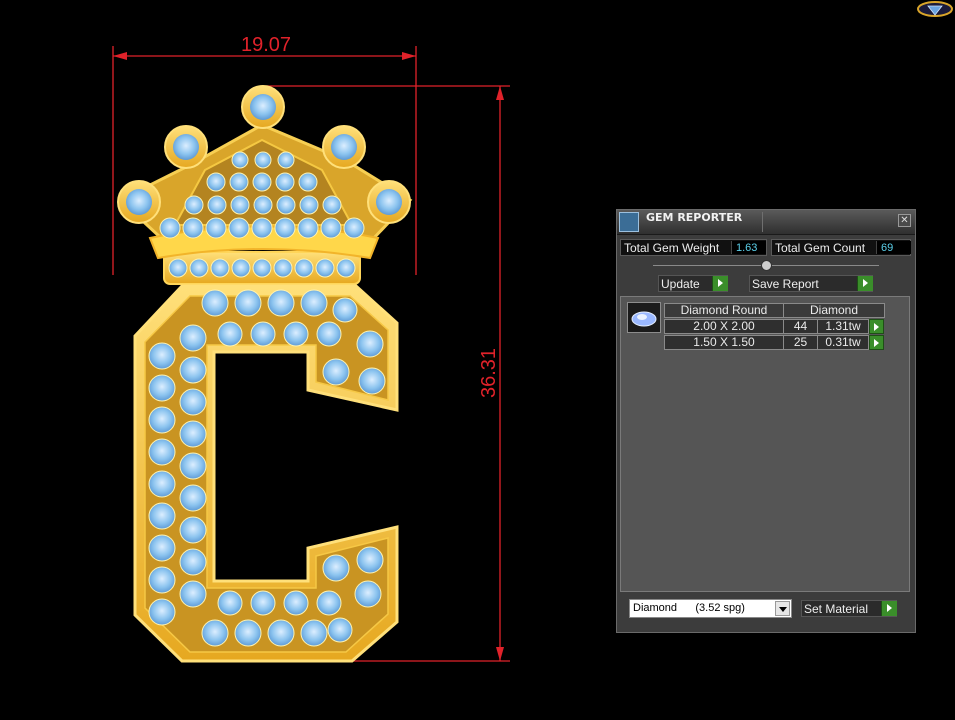 This screenshot has height=720, width=955. Describe the element at coordinates (766, 222) in the screenshot. I see `panel-titlebar: GEM REPORTER ✕` at that location.